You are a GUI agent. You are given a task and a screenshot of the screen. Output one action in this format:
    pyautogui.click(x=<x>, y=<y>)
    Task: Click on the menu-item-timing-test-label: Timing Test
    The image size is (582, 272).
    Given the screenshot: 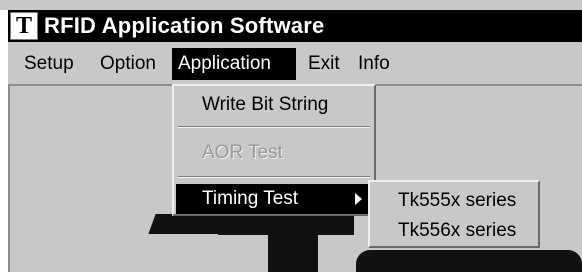 What is the action you would take?
    pyautogui.click(x=250, y=198)
    